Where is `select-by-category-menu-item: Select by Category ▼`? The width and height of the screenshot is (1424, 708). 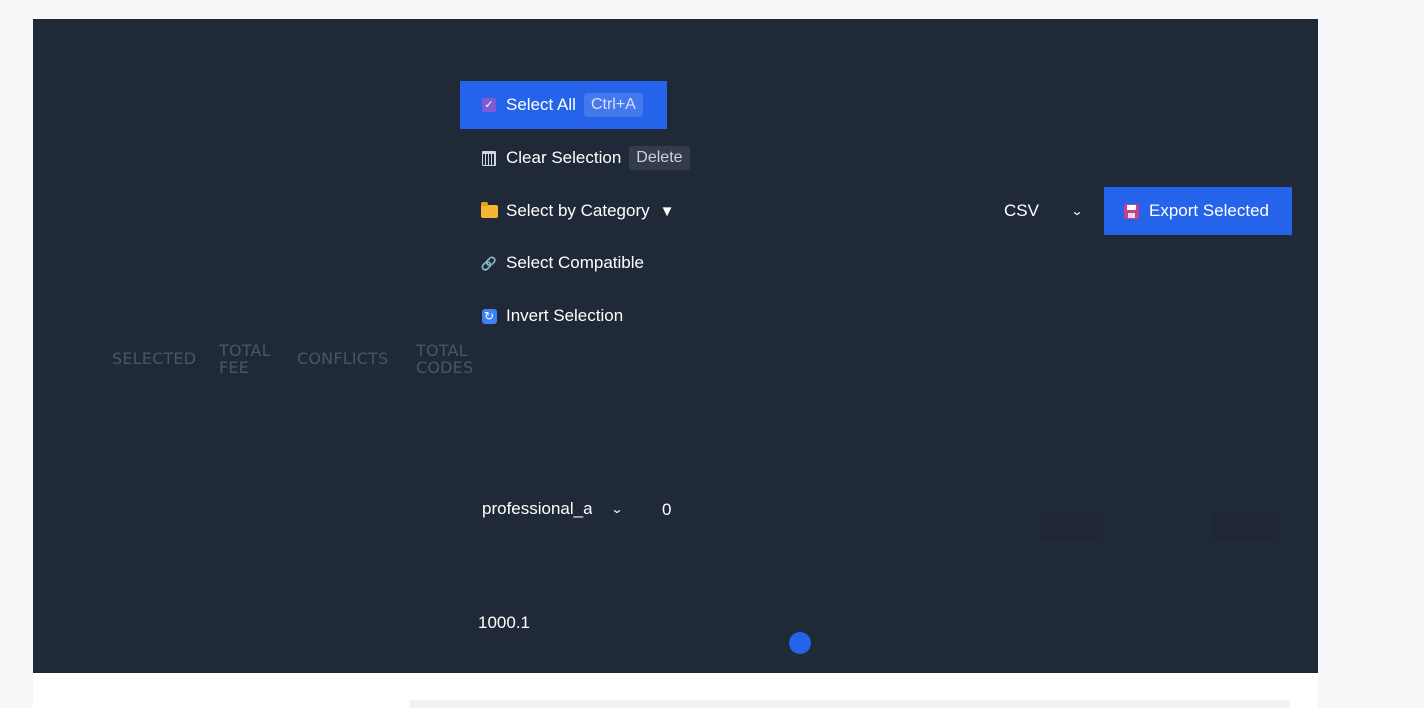
select-by-category-menu-item: Select by Category ▼ is located at coordinates (575, 211).